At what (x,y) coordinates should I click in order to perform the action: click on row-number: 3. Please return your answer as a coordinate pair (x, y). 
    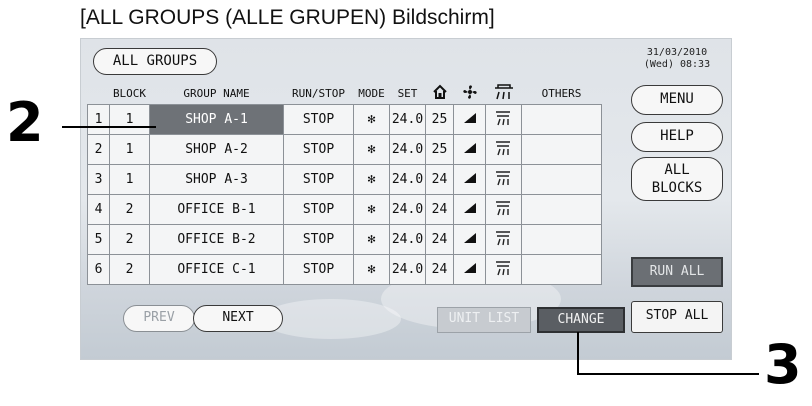
    Looking at the image, I should click on (98, 179).